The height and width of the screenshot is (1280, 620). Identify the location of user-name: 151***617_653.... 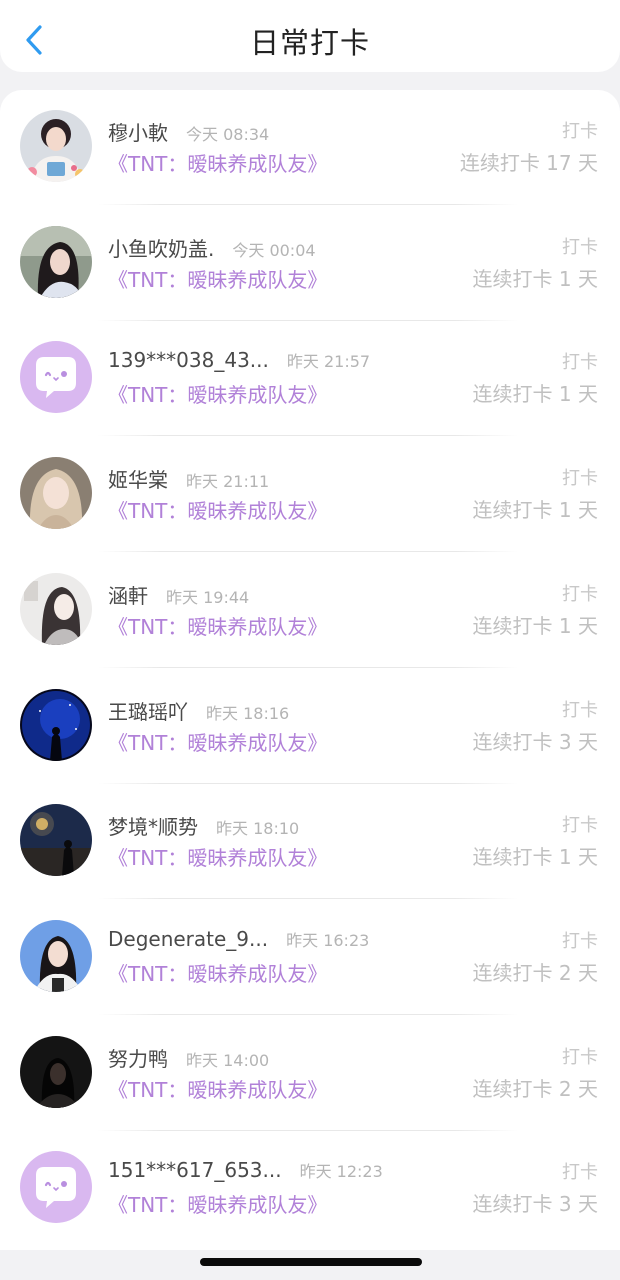
(195, 1170).